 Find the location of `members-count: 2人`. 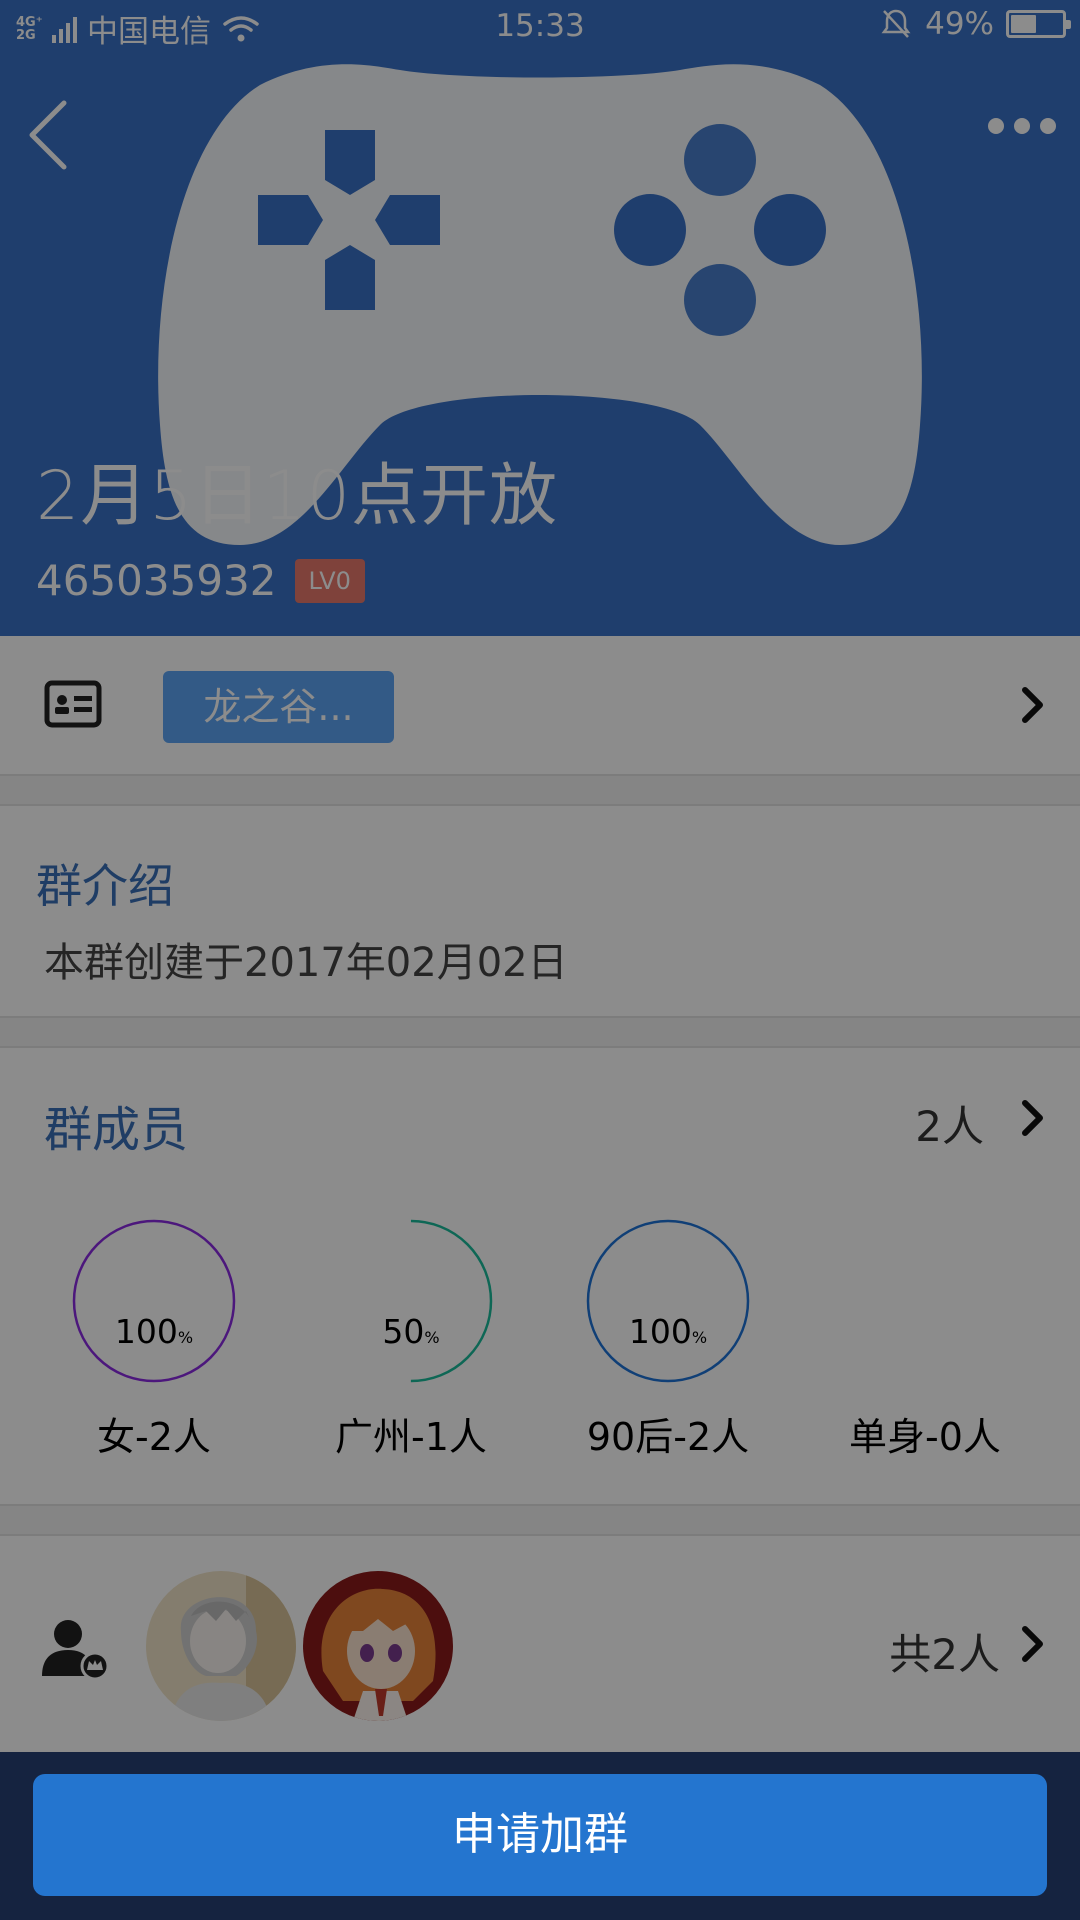

members-count: 2人 is located at coordinates (949, 1126).